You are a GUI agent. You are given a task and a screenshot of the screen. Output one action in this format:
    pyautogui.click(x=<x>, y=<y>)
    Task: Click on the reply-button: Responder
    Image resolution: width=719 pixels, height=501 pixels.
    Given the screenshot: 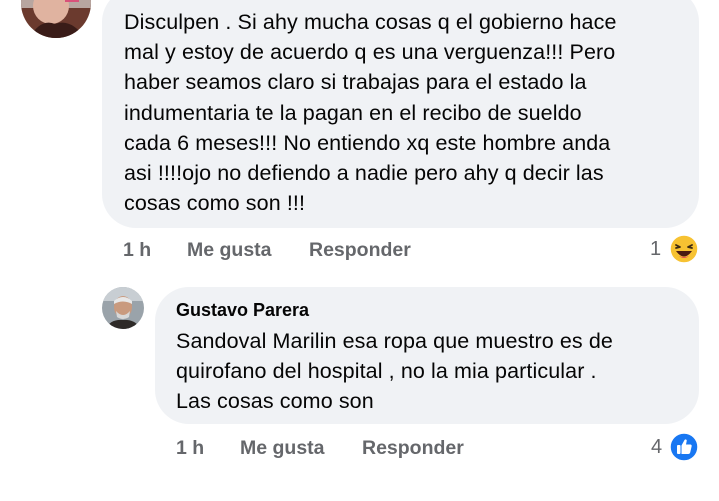 What is the action you would take?
    pyautogui.click(x=360, y=250)
    